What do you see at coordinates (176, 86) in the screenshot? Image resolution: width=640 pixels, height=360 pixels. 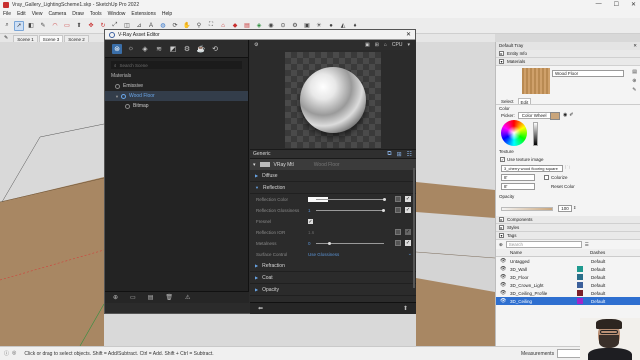 I see `material-item-emissive: Emissive` at bounding box center [176, 86].